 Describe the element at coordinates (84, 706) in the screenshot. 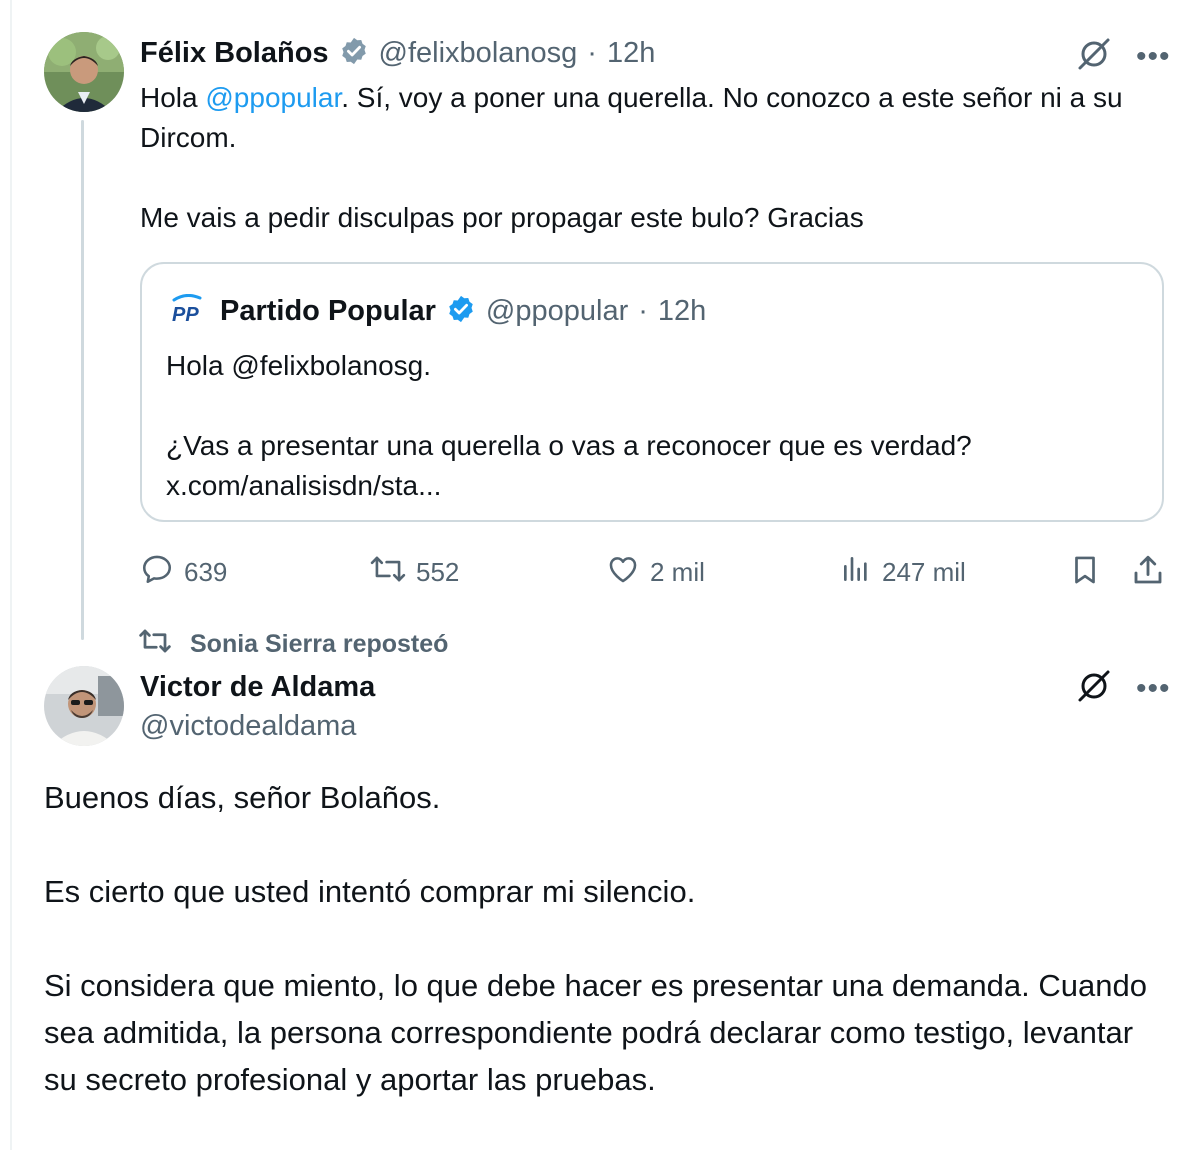

I see `avatar-victor-de-aldama` at that location.